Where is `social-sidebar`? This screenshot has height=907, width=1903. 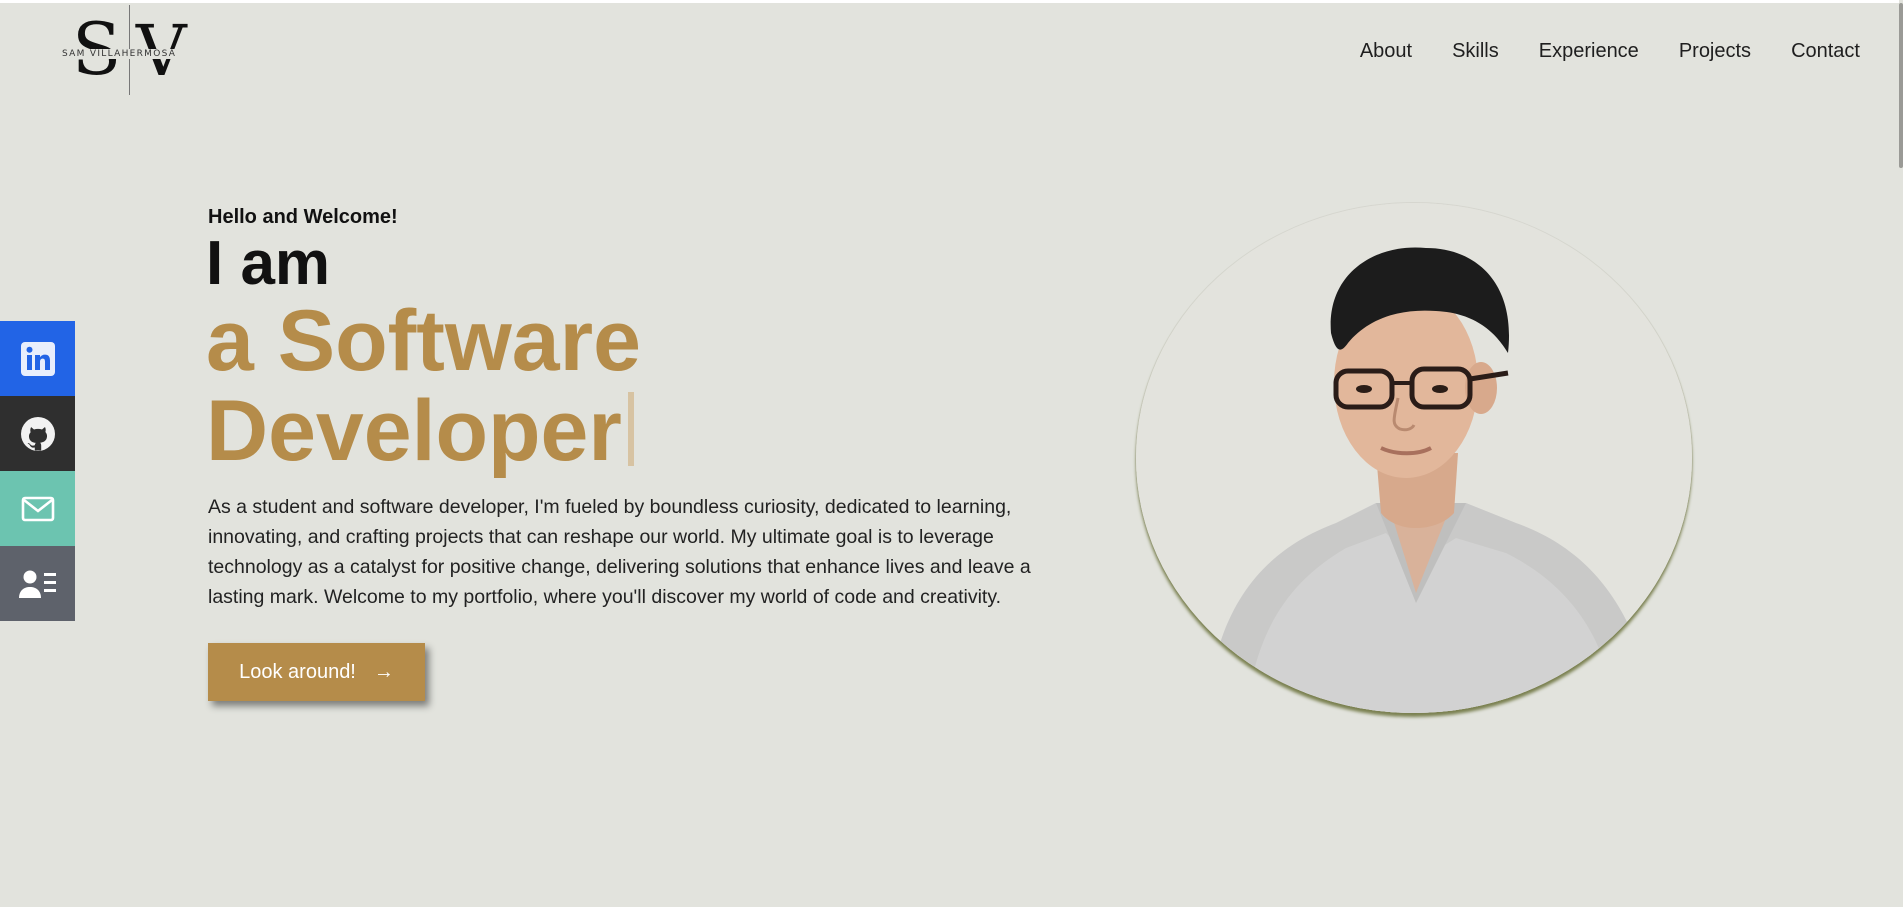 social-sidebar is located at coordinates (37, 471).